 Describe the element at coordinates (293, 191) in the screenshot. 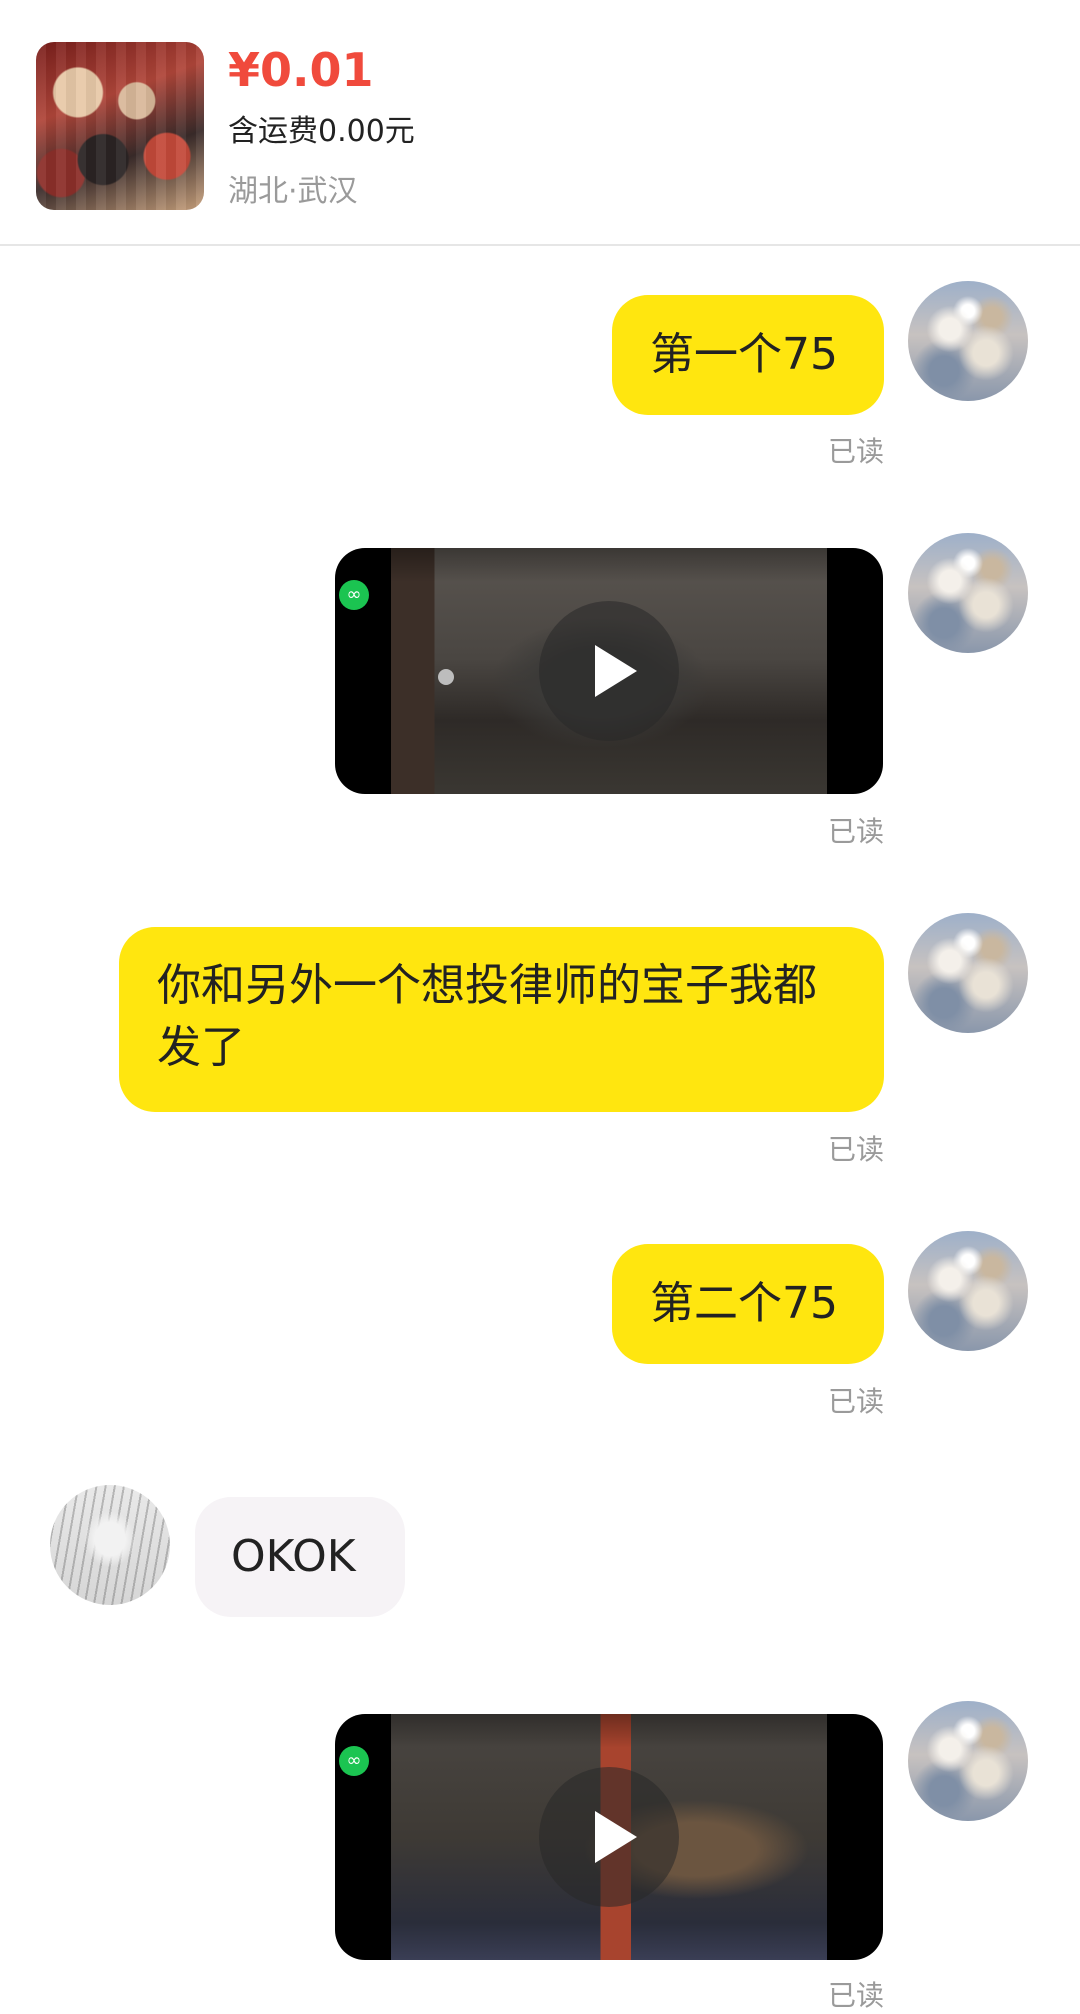

I see `product-location: 湖北·武汉` at that location.